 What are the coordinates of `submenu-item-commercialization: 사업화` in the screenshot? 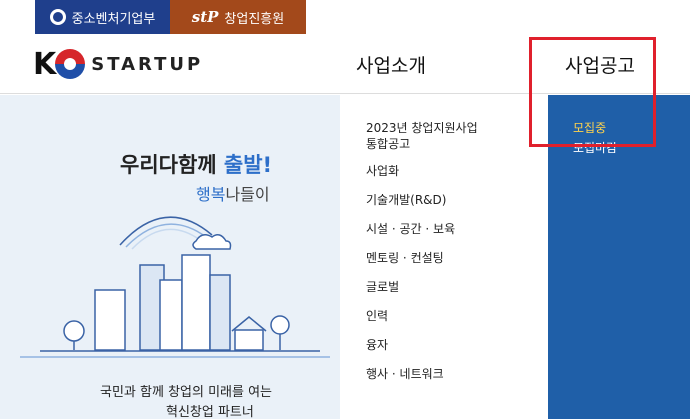 It's located at (422, 171).